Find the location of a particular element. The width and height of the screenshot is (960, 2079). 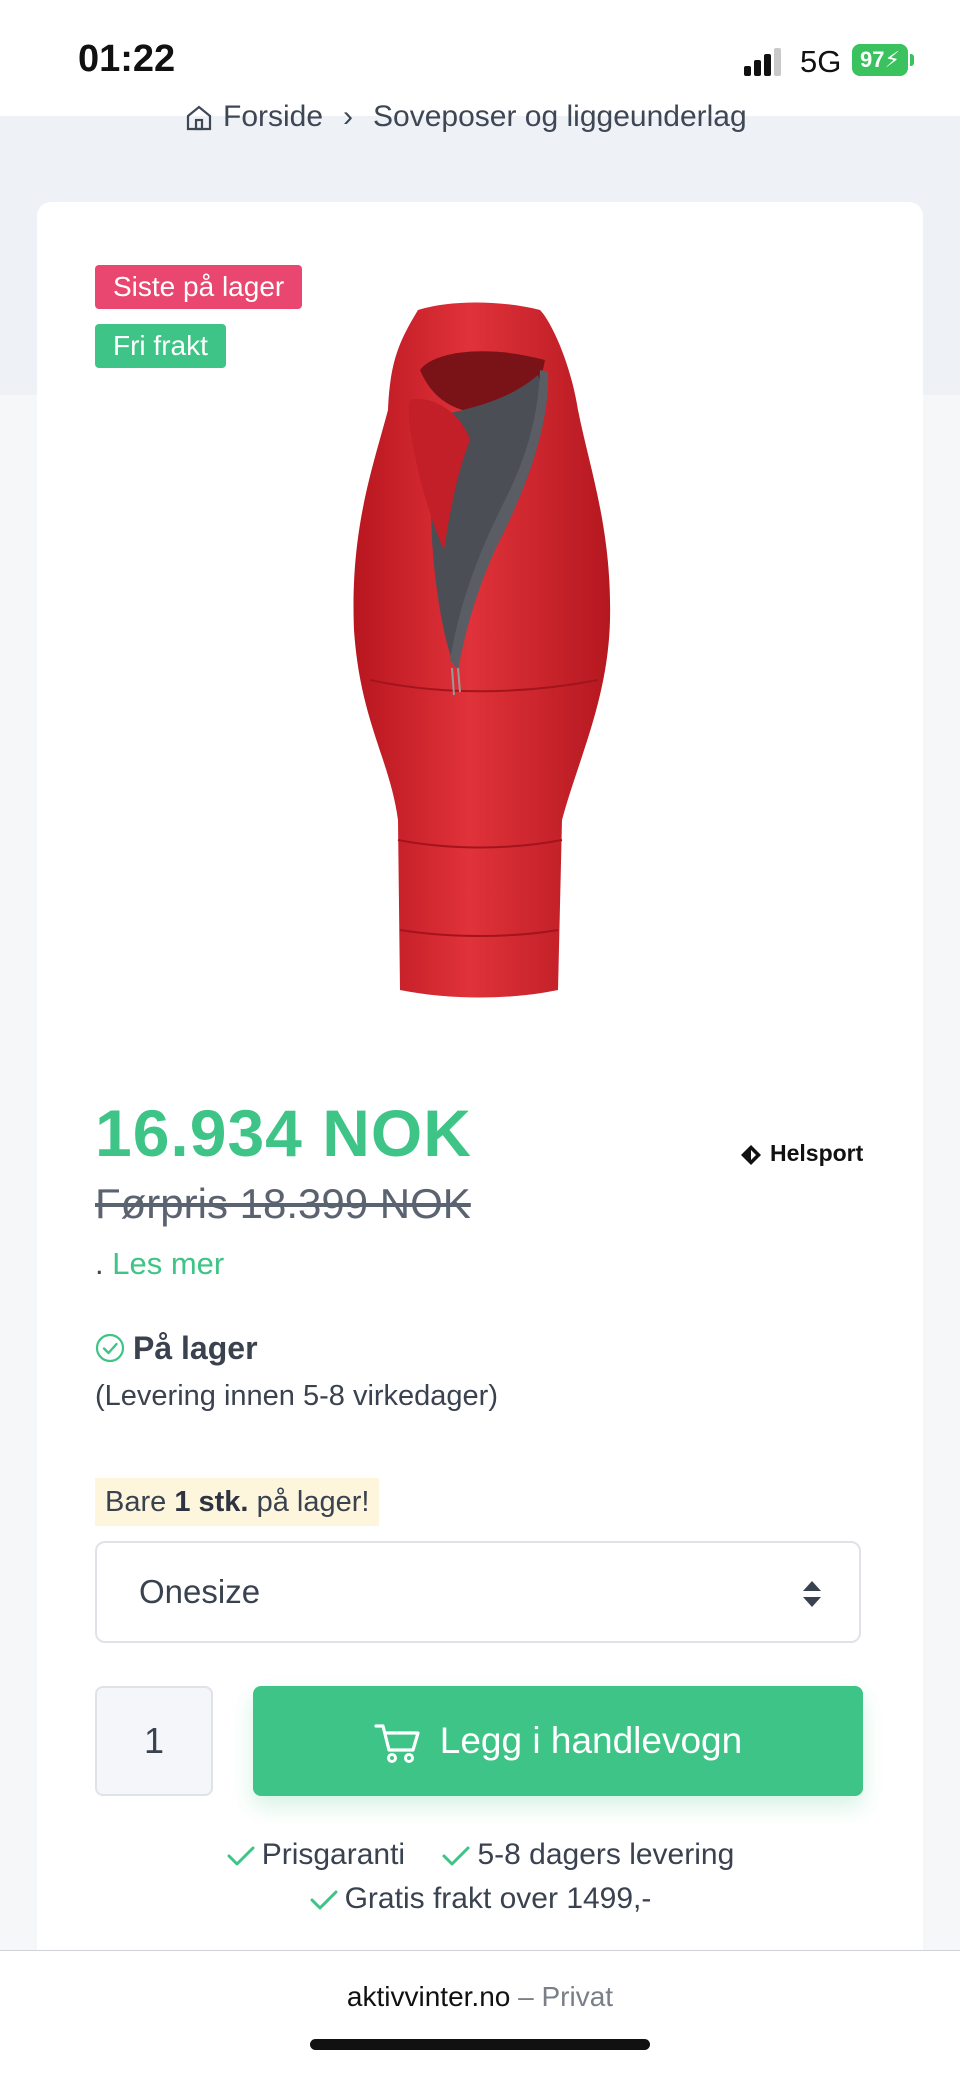

battery-level: 97 is located at coordinates (872, 59).